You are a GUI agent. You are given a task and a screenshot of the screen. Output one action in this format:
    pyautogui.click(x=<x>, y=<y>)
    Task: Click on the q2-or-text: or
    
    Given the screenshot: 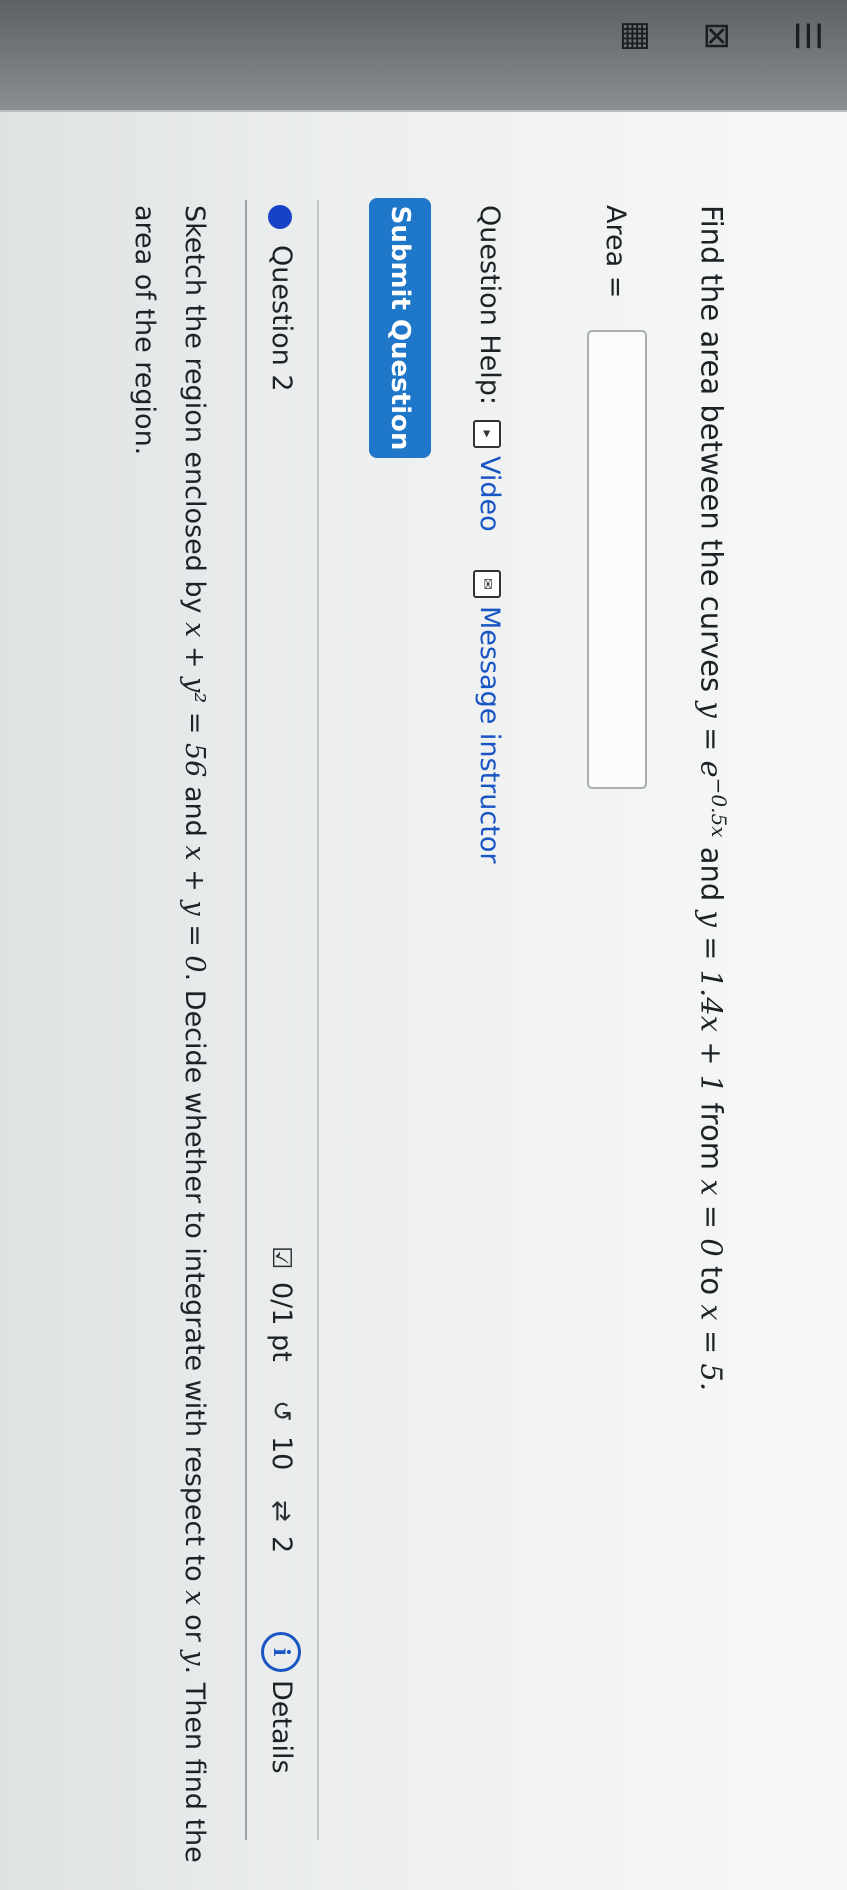 What is the action you would take?
    pyautogui.click(x=194, y=1628)
    